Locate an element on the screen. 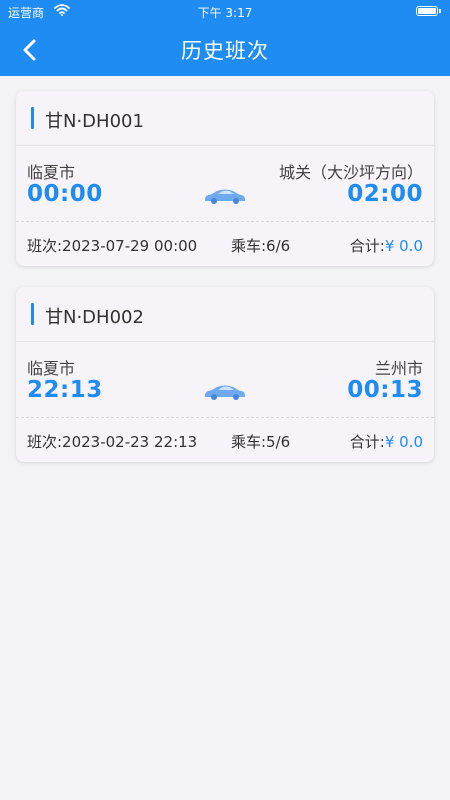  arrival-station: 兰州市 is located at coordinates (398, 368).